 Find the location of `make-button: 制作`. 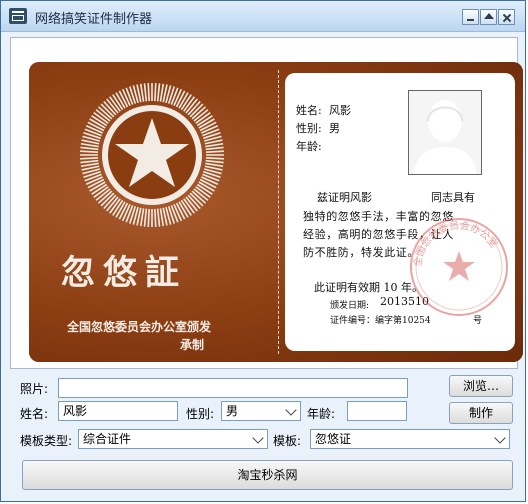

make-button: 制作 is located at coordinates (481, 413).